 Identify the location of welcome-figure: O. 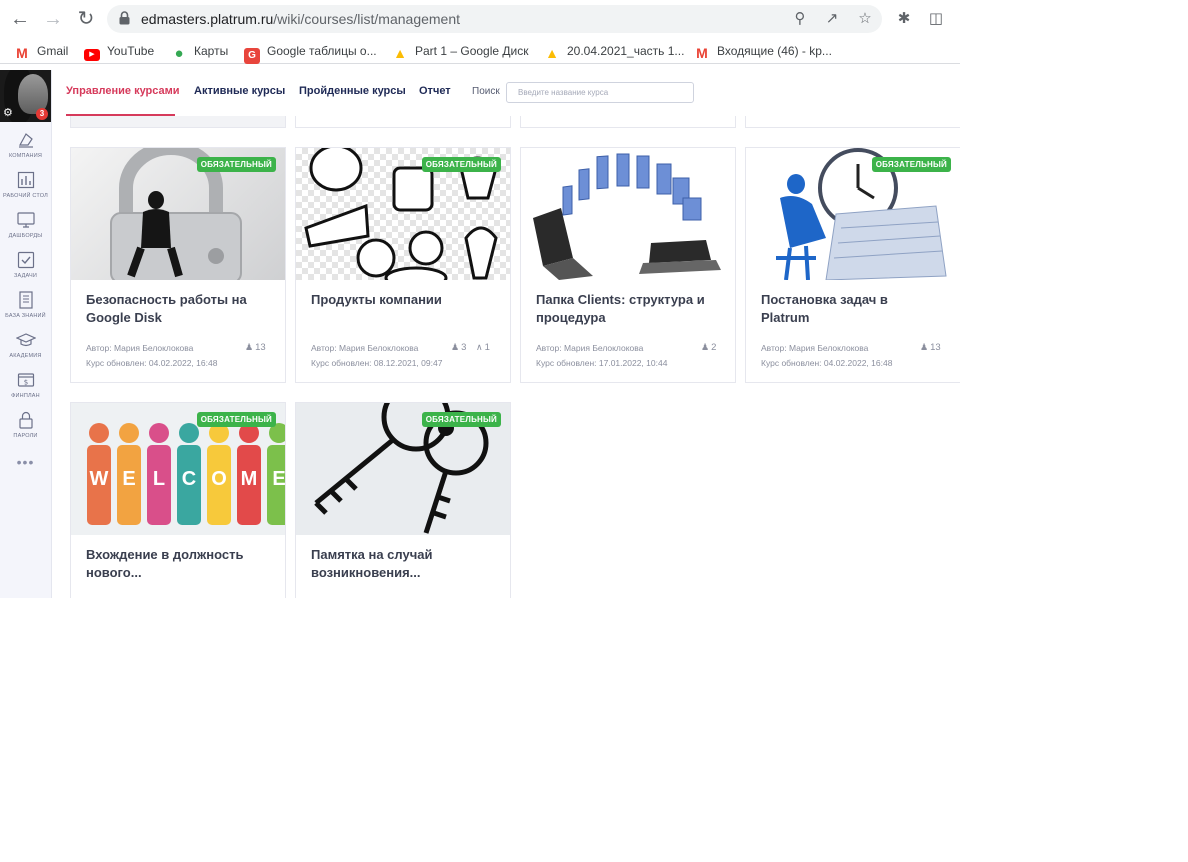
(219, 474).